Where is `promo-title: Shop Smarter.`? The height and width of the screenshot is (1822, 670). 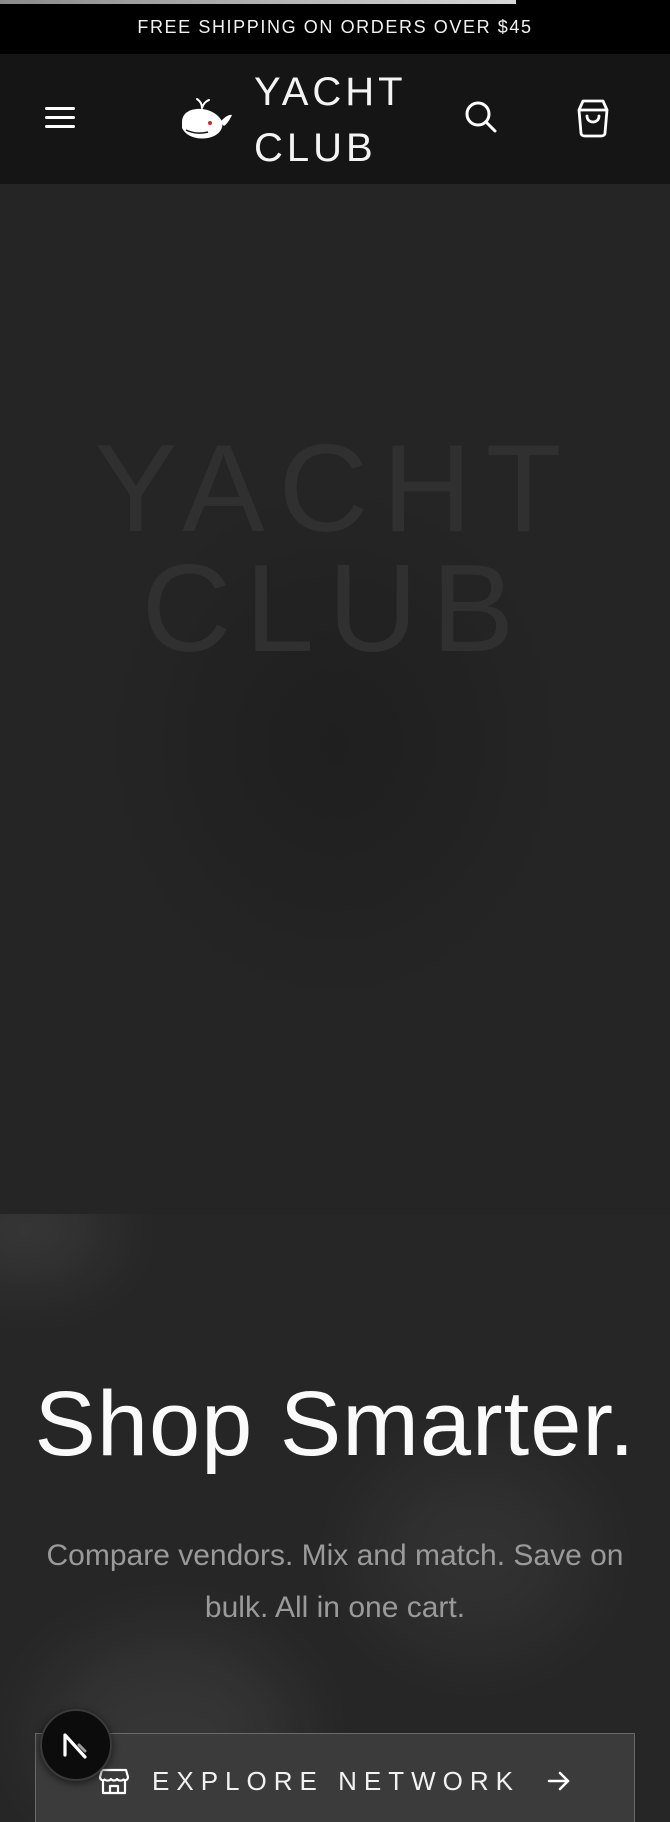 promo-title: Shop Smarter. is located at coordinates (335, 1424).